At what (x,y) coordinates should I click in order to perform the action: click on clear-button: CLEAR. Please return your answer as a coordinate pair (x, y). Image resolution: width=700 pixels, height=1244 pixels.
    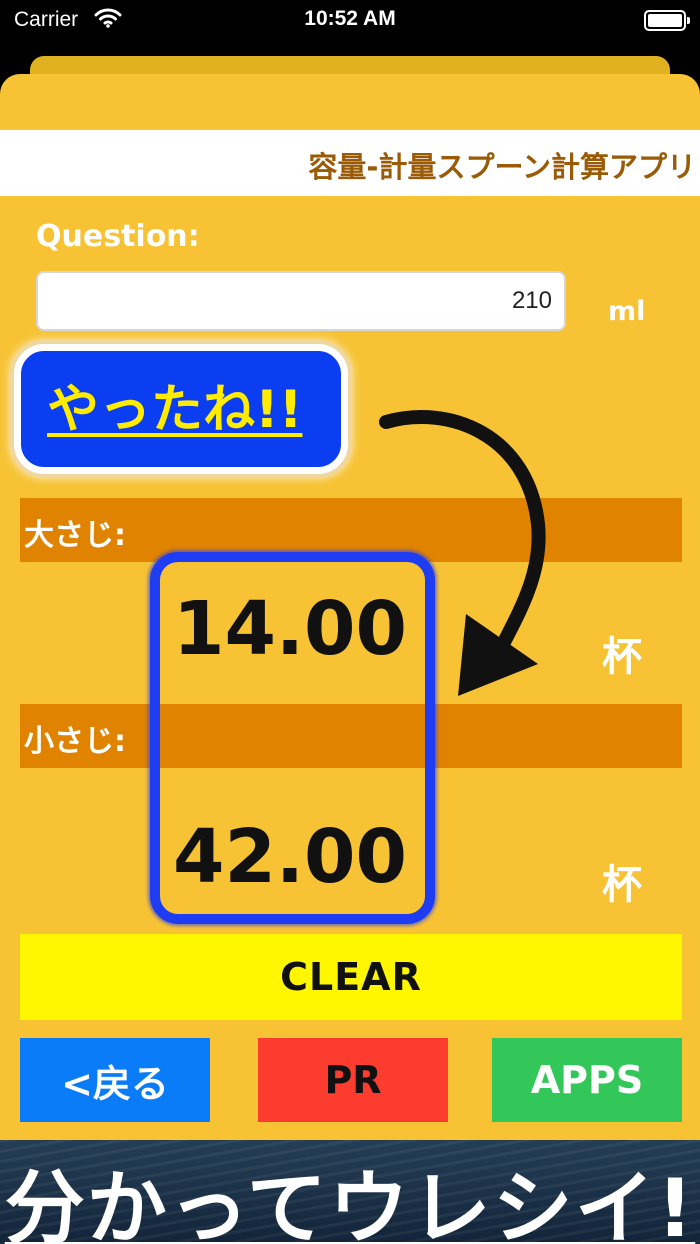
    Looking at the image, I should click on (351, 977).